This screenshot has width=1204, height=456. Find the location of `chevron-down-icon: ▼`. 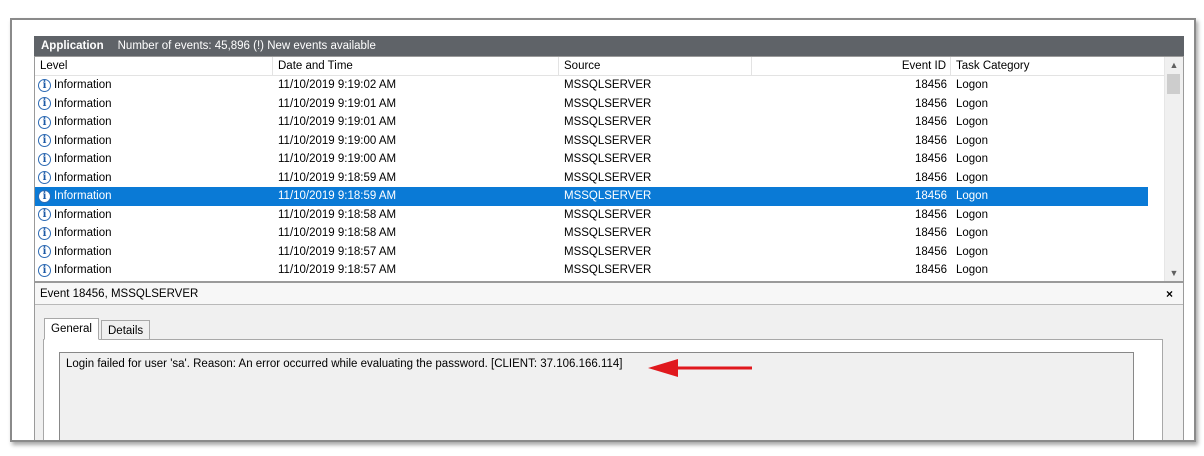

chevron-down-icon: ▼ is located at coordinates (1174, 273).